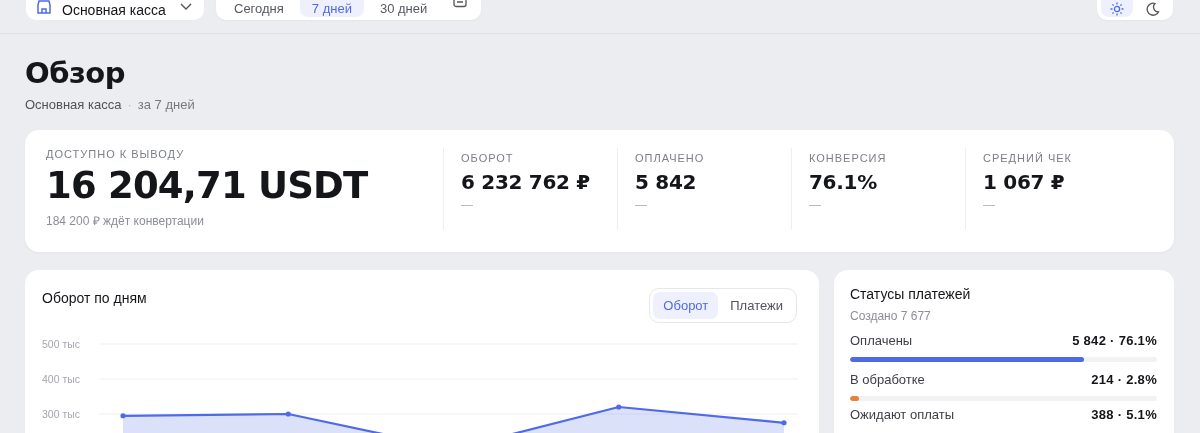 The height and width of the screenshot is (433, 1200). Describe the element at coordinates (848, 158) in the screenshot. I see `metric-label: КОНВЕРСИЯ` at that location.